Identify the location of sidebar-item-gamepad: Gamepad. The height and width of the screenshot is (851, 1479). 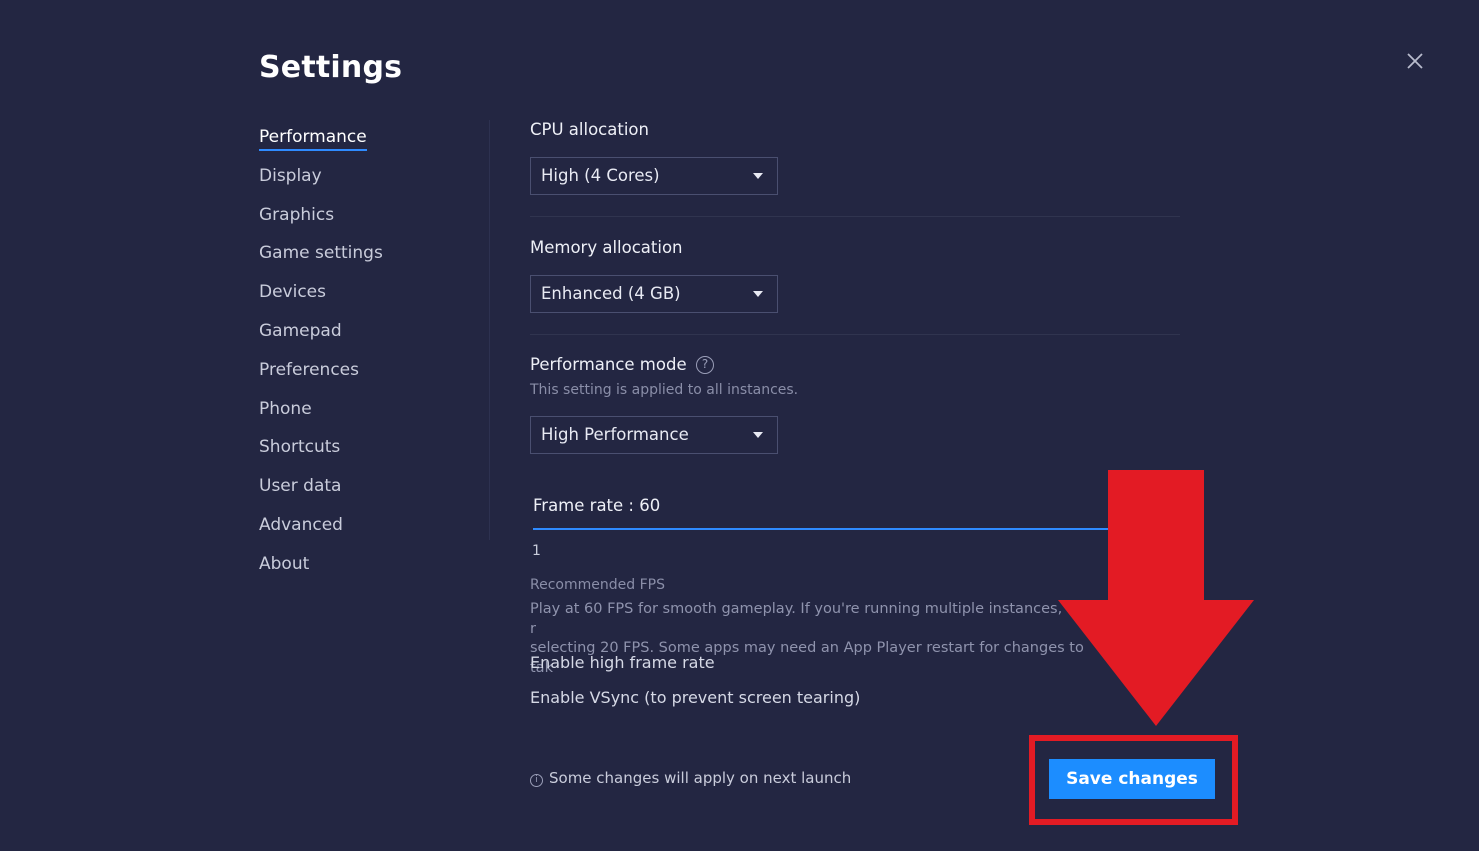
(369, 331).